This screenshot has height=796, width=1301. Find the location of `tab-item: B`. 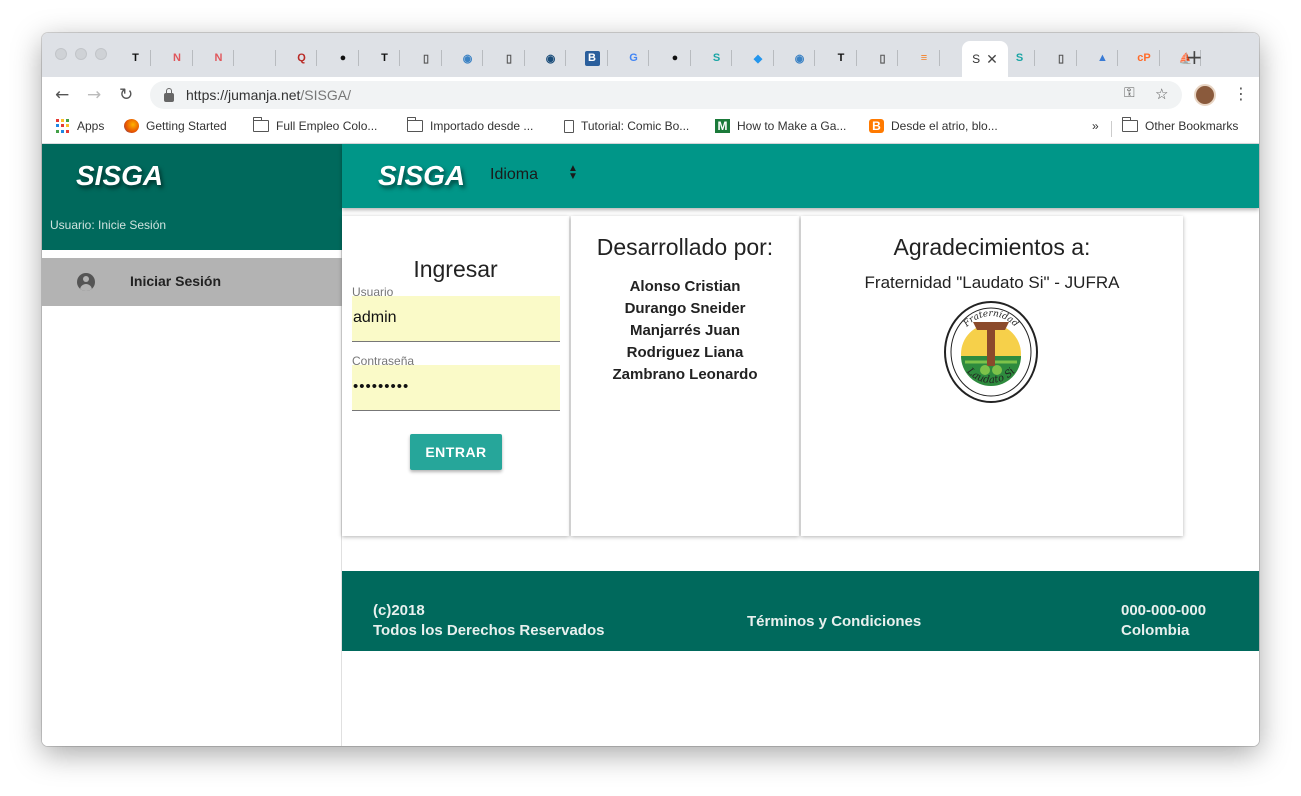

tab-item: B is located at coordinates (596, 58).